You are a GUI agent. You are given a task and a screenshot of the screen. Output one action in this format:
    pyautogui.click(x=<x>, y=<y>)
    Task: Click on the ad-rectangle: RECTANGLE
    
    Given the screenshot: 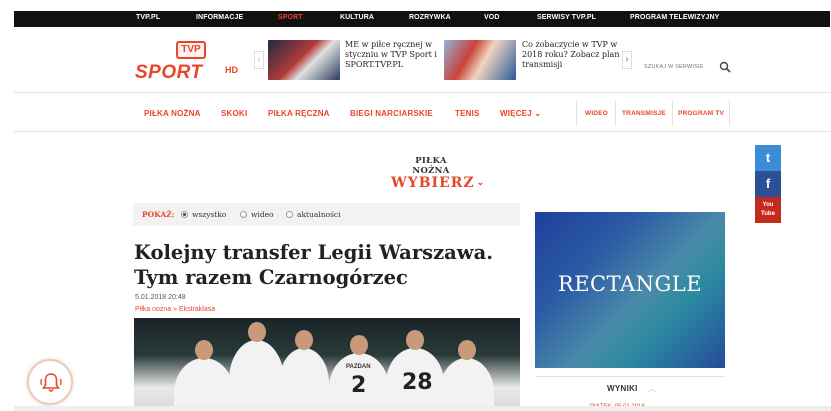 What is the action you would take?
    pyautogui.click(x=630, y=290)
    